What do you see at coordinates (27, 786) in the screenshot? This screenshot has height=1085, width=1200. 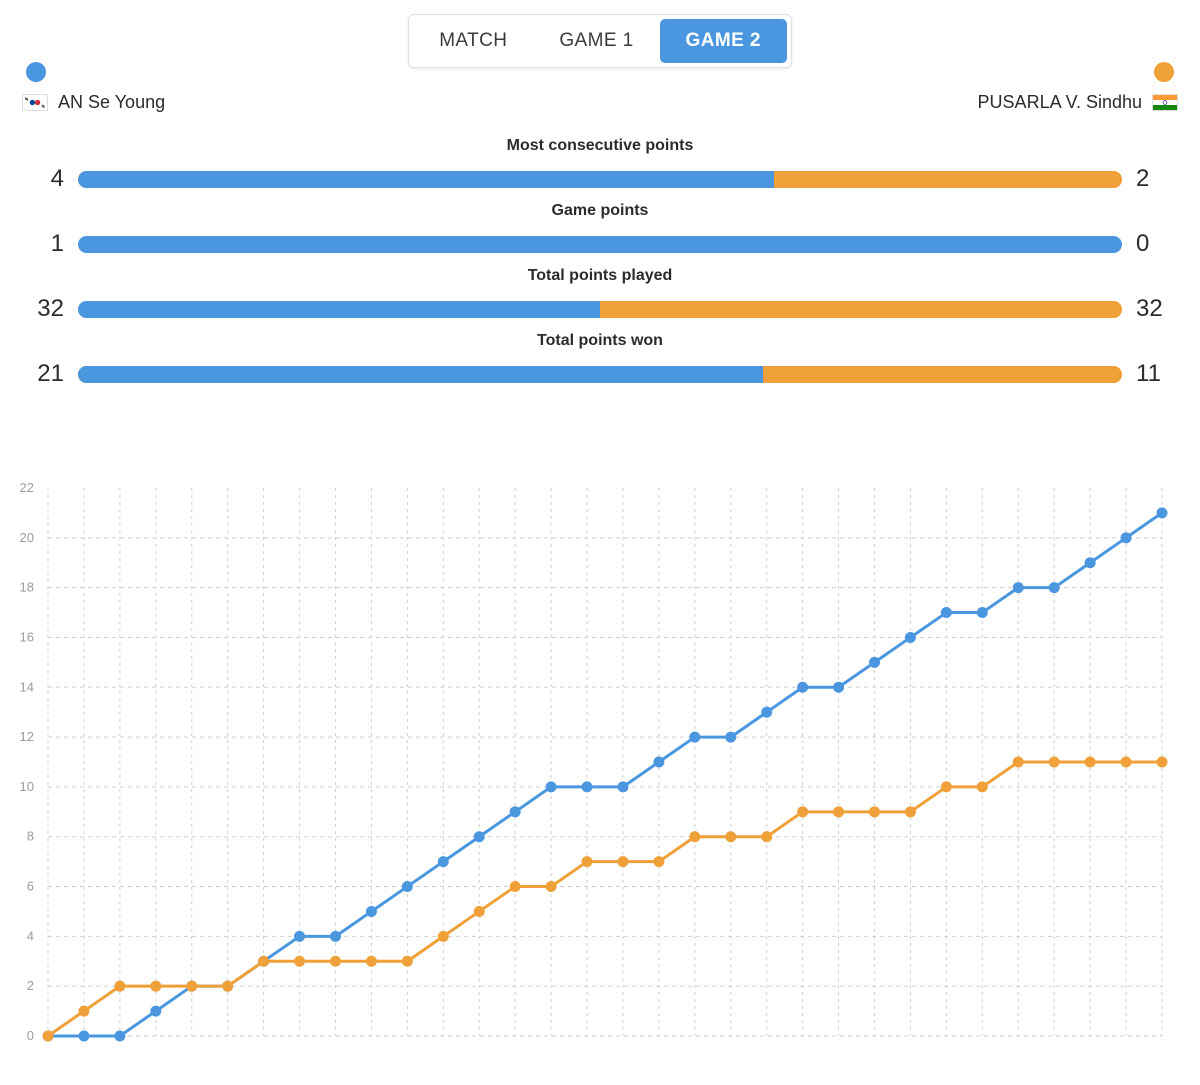 I see `chart-y-tick-label: 10` at bounding box center [27, 786].